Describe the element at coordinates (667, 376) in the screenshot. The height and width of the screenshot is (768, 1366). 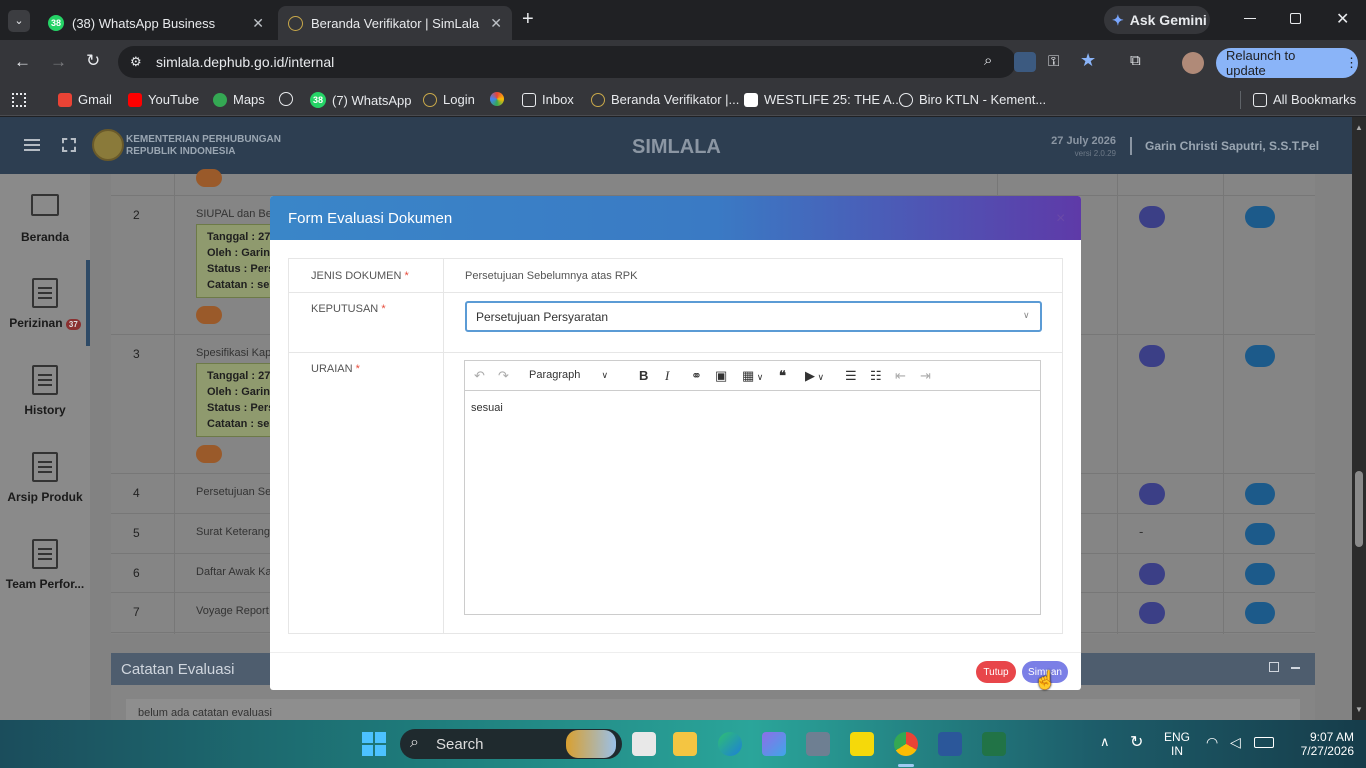
I see `italic-icon: I` at that location.